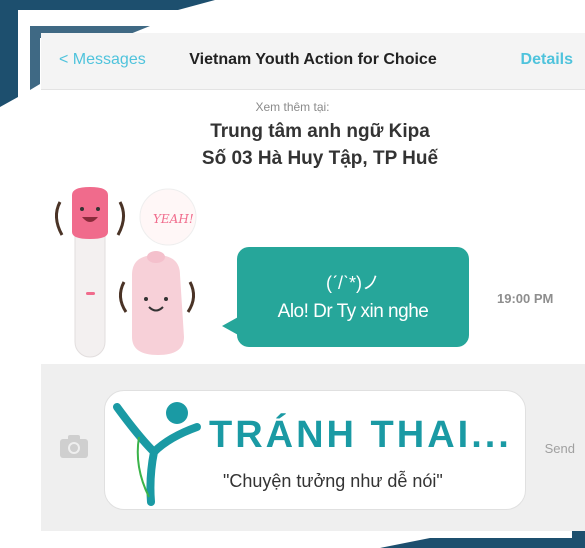 This screenshot has height=548, width=585. Describe the element at coordinates (90, 272) in the screenshot. I see `pregnancy-test-character` at that location.